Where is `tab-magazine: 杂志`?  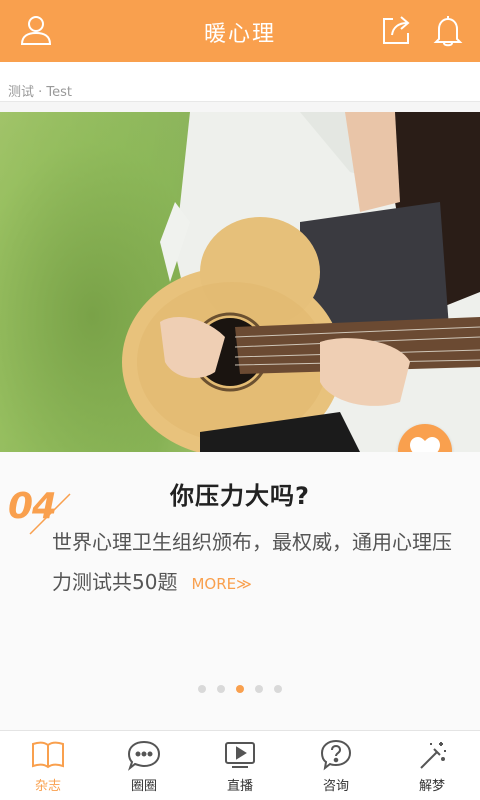
tab-magazine: 杂志 is located at coordinates (48, 765).